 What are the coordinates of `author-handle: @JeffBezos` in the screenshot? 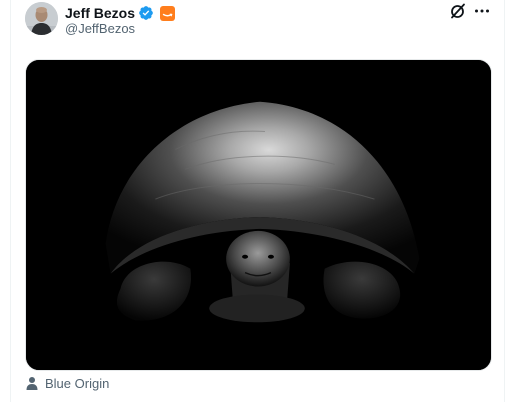 It's located at (100, 28).